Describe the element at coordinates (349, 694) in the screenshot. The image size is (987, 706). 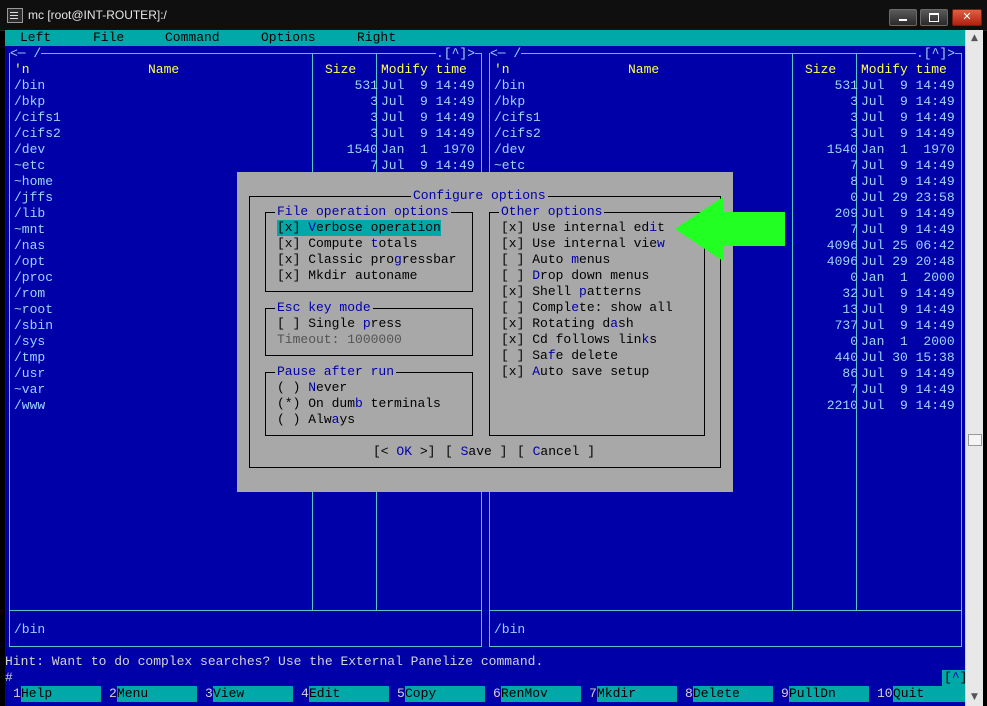
I see `fkey-edit-button: Edit` at that location.